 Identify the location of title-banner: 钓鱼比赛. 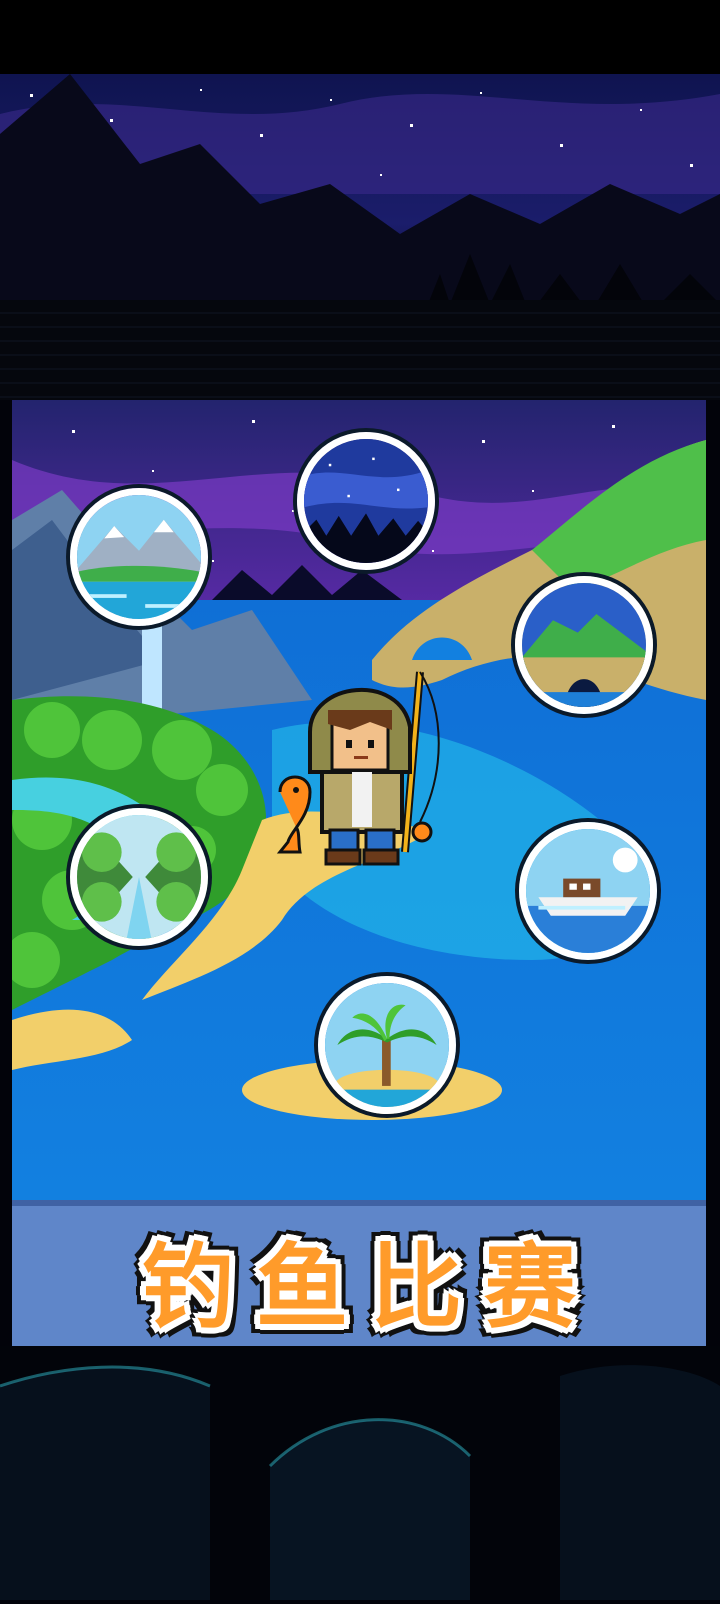
(359, 1273).